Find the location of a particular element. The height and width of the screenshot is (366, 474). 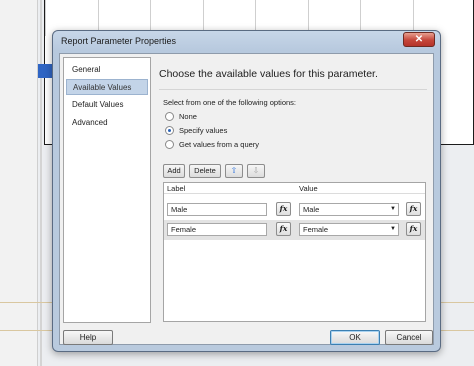

cancel-button: Cancel is located at coordinates (409, 337).